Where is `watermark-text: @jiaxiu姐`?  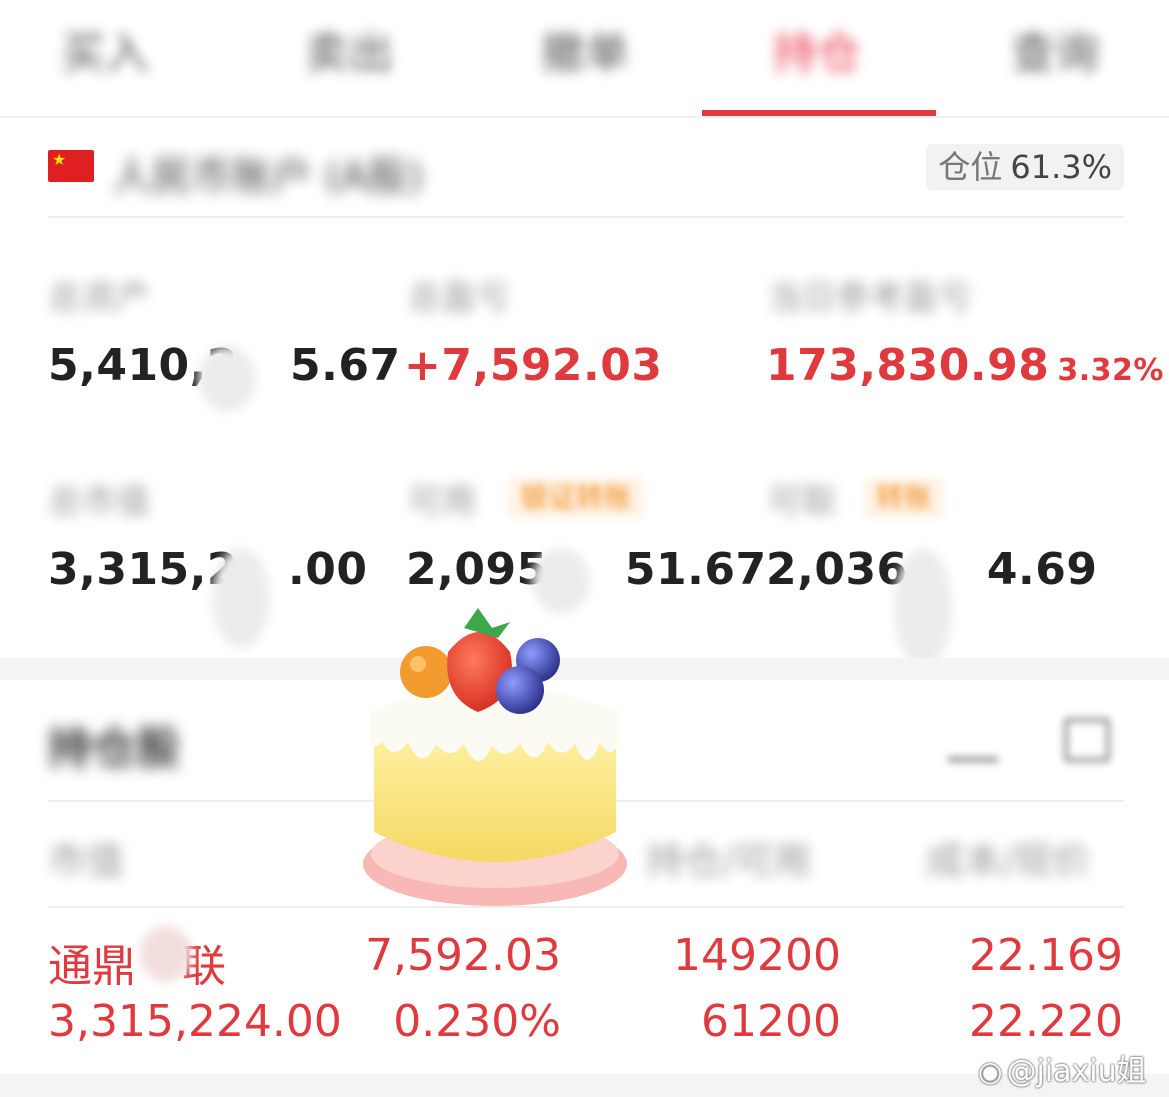
watermark-text: @jiaxiu姐 is located at coordinates (1076, 1071).